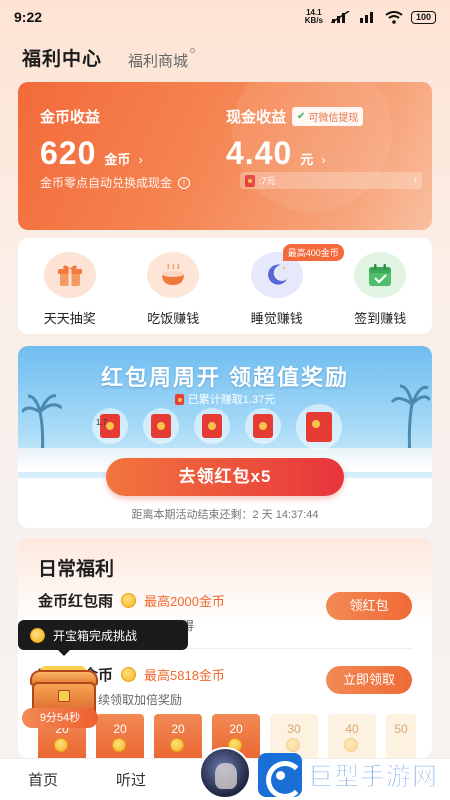  What do you see at coordinates (340, 17) in the screenshot?
I see `signal-icon` at bounding box center [340, 17].